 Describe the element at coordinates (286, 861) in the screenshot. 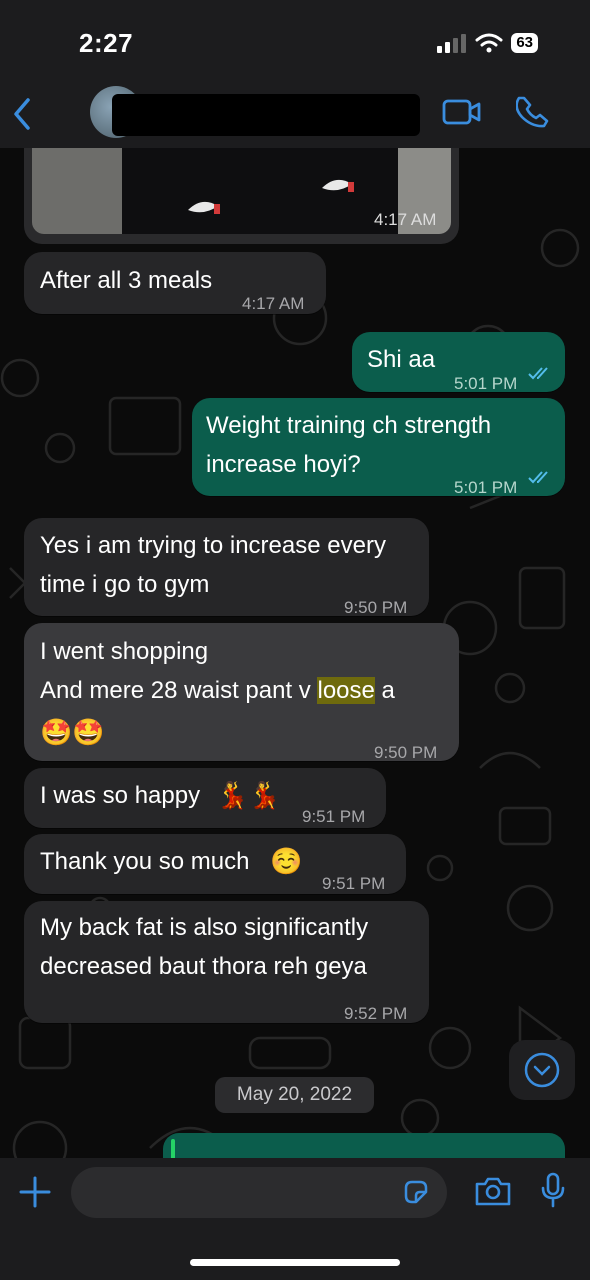

I see `emoji: ☺️` at that location.